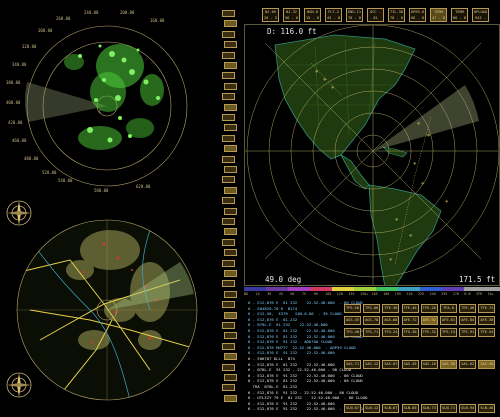 This screenshot has width=500, height=417. What do you see at coordinates (291, 15) in the screenshot?
I see `header-button: NJ-32 56 - 6` at bounding box center [291, 15].